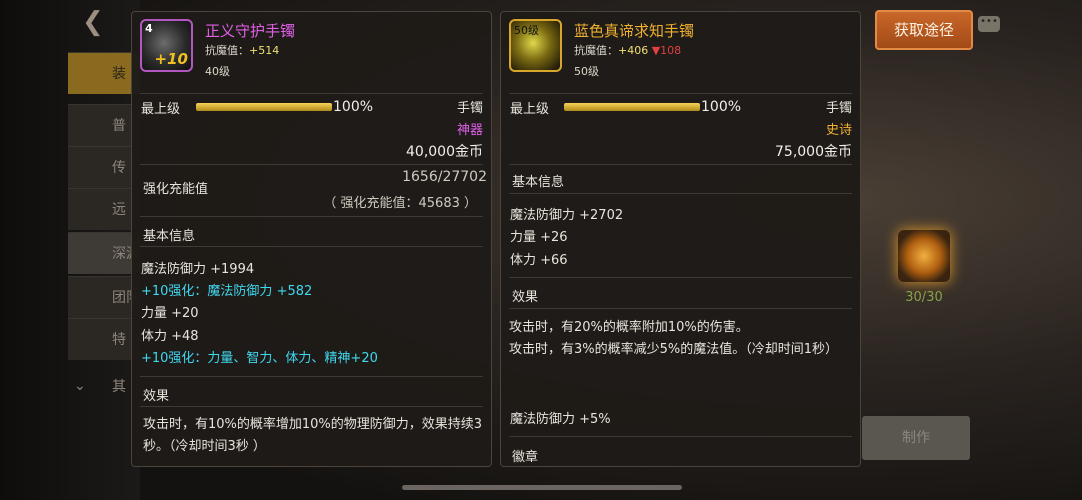  What do you see at coordinates (924, 30) in the screenshot?
I see `get-source-button: 获取途径` at bounding box center [924, 30].